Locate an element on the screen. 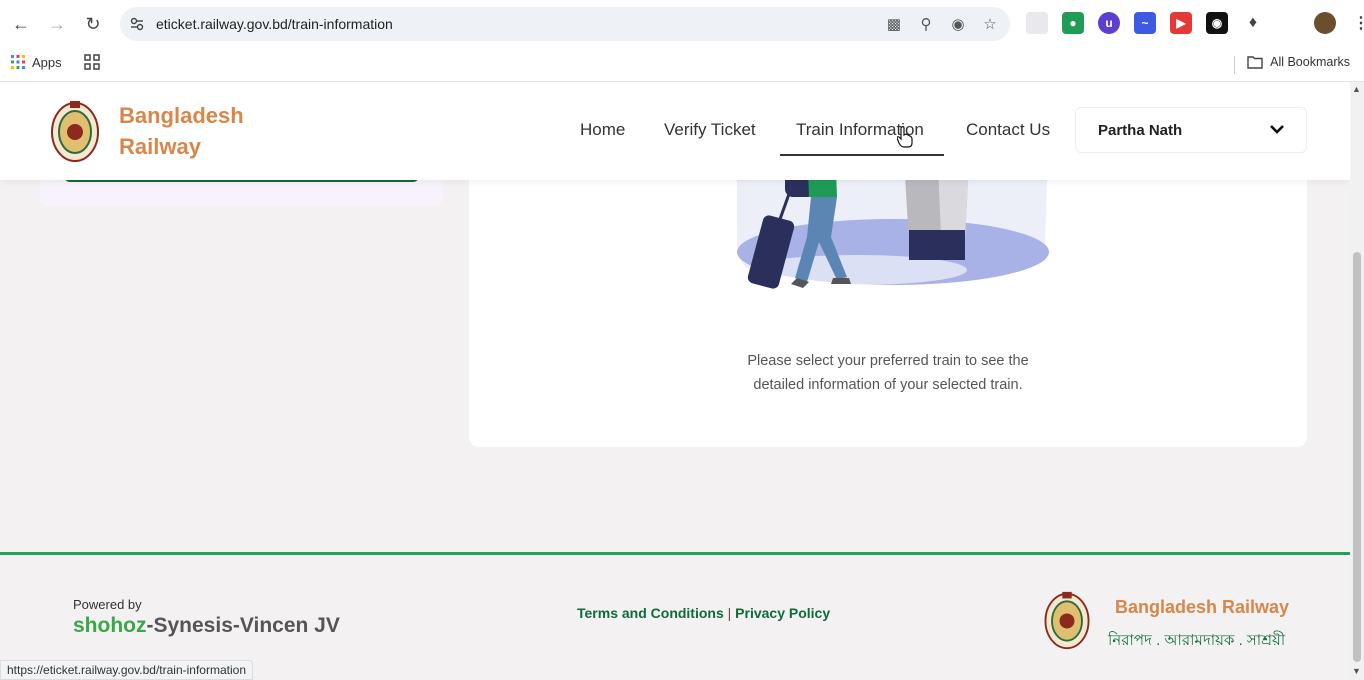 This screenshot has height=680, width=1364. privacy-link: Privacy Policy is located at coordinates (782, 613).